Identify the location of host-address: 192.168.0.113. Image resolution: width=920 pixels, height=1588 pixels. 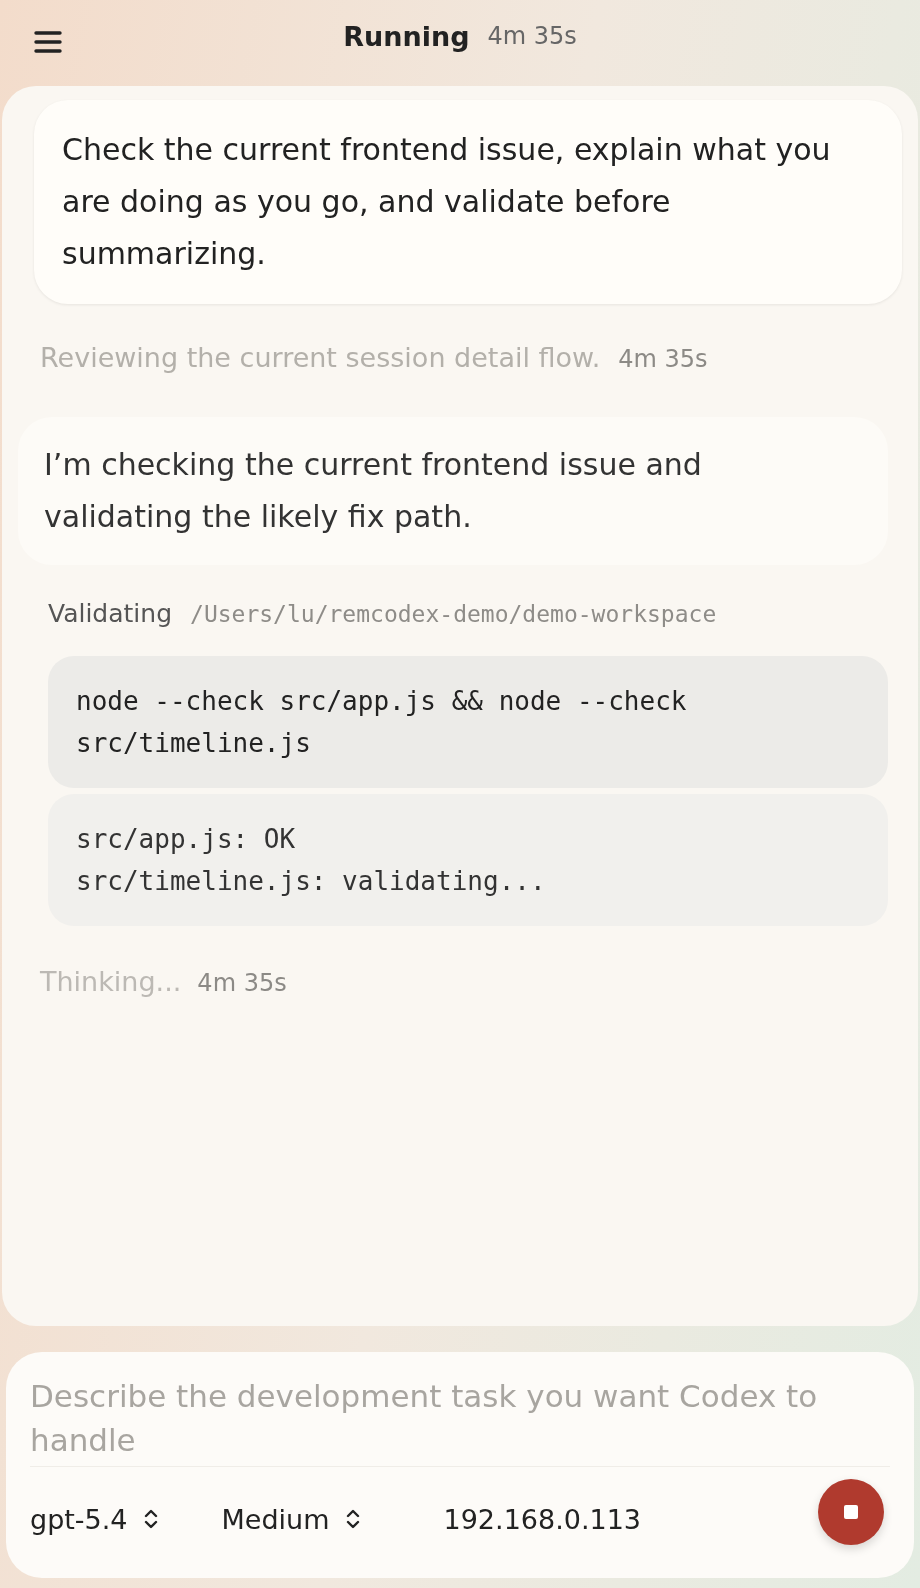
(542, 1519).